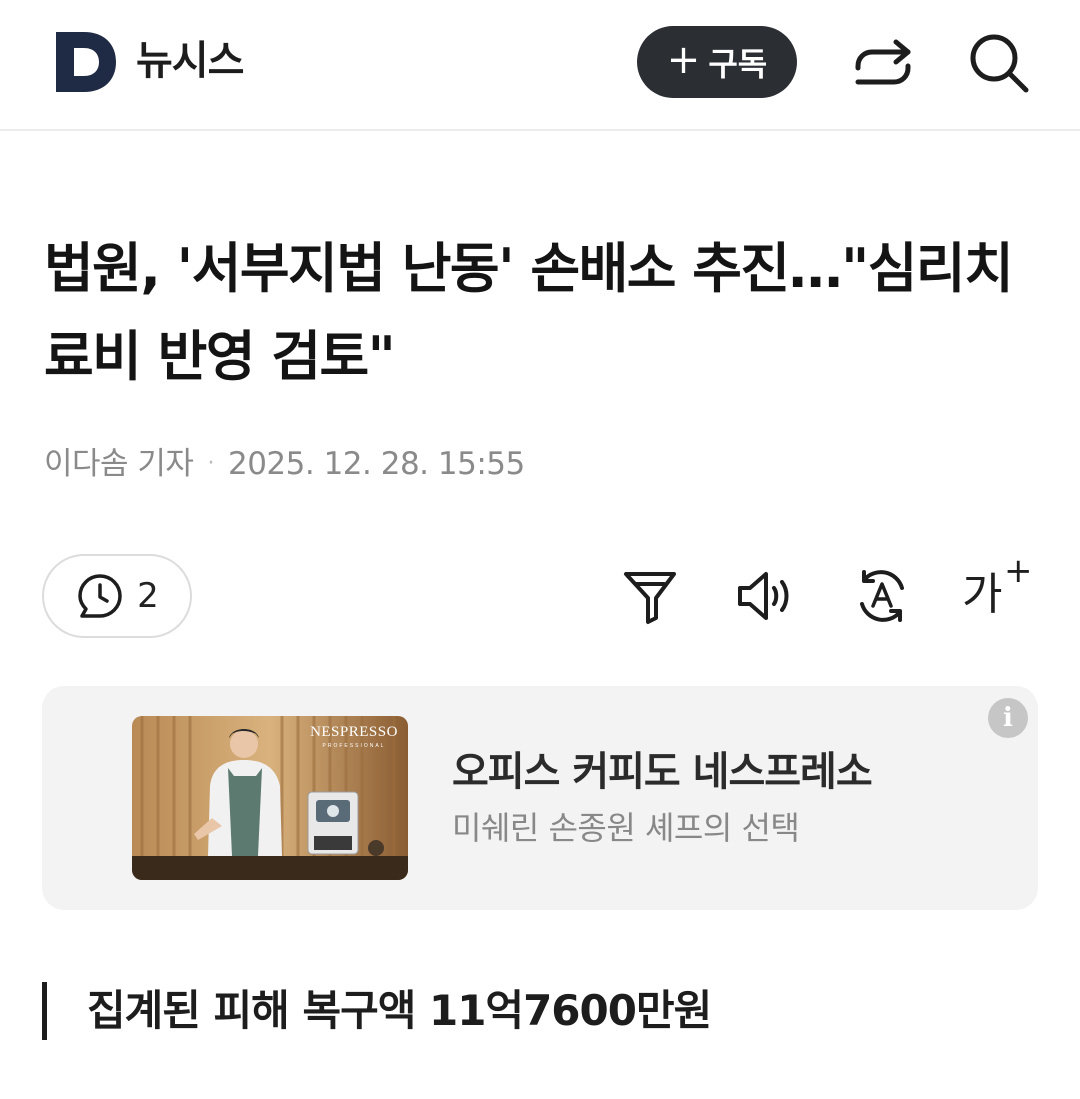 Image resolution: width=1080 pixels, height=1099 pixels. I want to click on ad-image: NESPRESSO PROFESSIONAL, so click(270, 798).